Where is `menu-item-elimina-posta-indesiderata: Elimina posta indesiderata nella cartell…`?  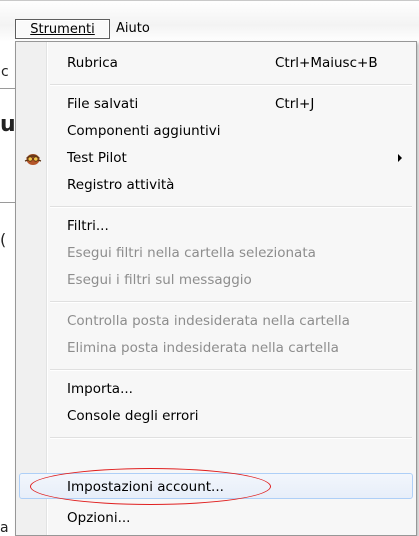
menu-item-elimina-posta-indesiderata: Elimina posta indesiderata nella cartell… is located at coordinates (216, 348).